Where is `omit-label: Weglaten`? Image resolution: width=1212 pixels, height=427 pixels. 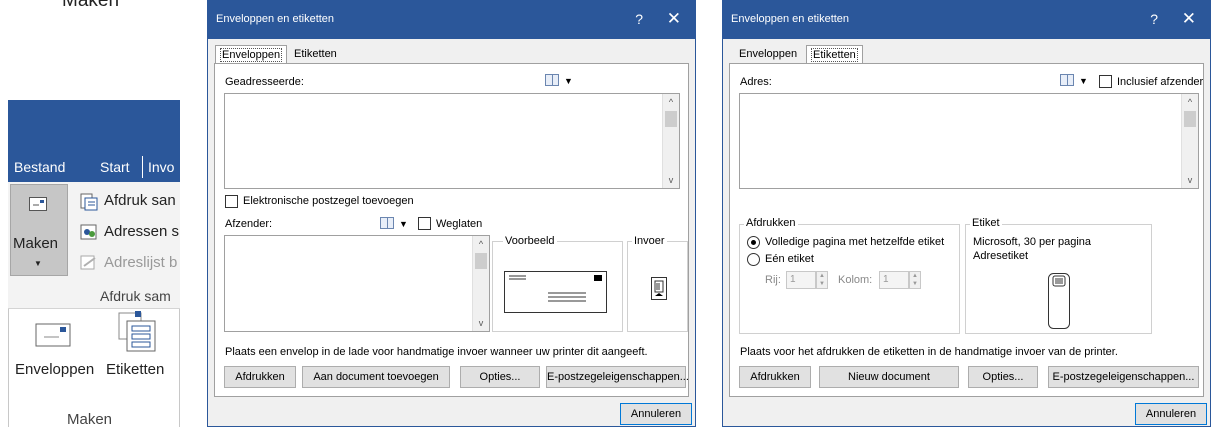
omit-label: Weglaten is located at coordinates (459, 224).